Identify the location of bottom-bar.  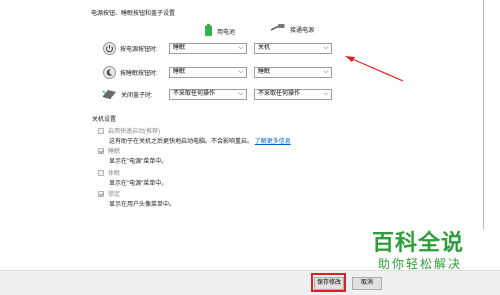
(250, 282).